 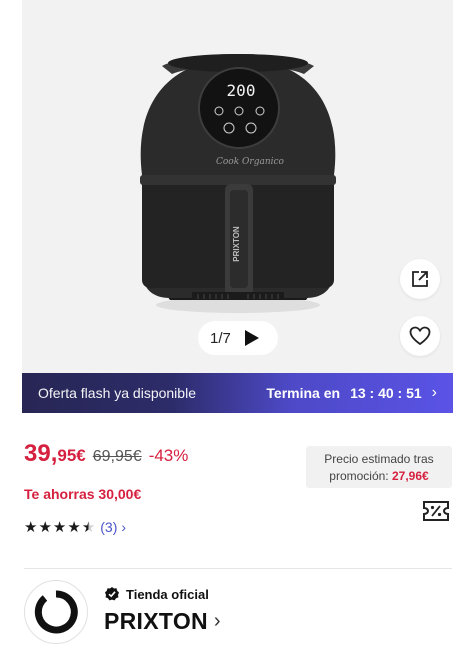 What do you see at coordinates (41, 453) in the screenshot?
I see `current-price-int: 39,` at bounding box center [41, 453].